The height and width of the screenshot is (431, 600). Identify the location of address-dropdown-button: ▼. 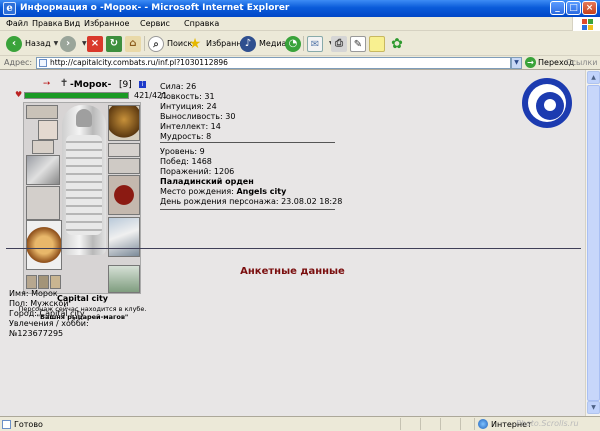
(516, 63).